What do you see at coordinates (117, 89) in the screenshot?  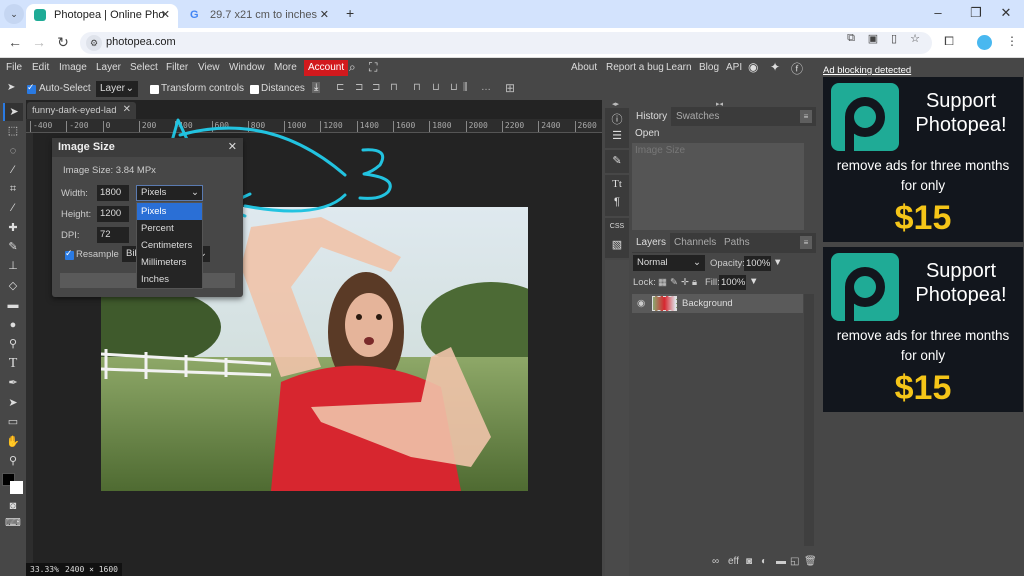 I see `auto-select-target-dropdown: Layer ⌄` at bounding box center [117, 89].